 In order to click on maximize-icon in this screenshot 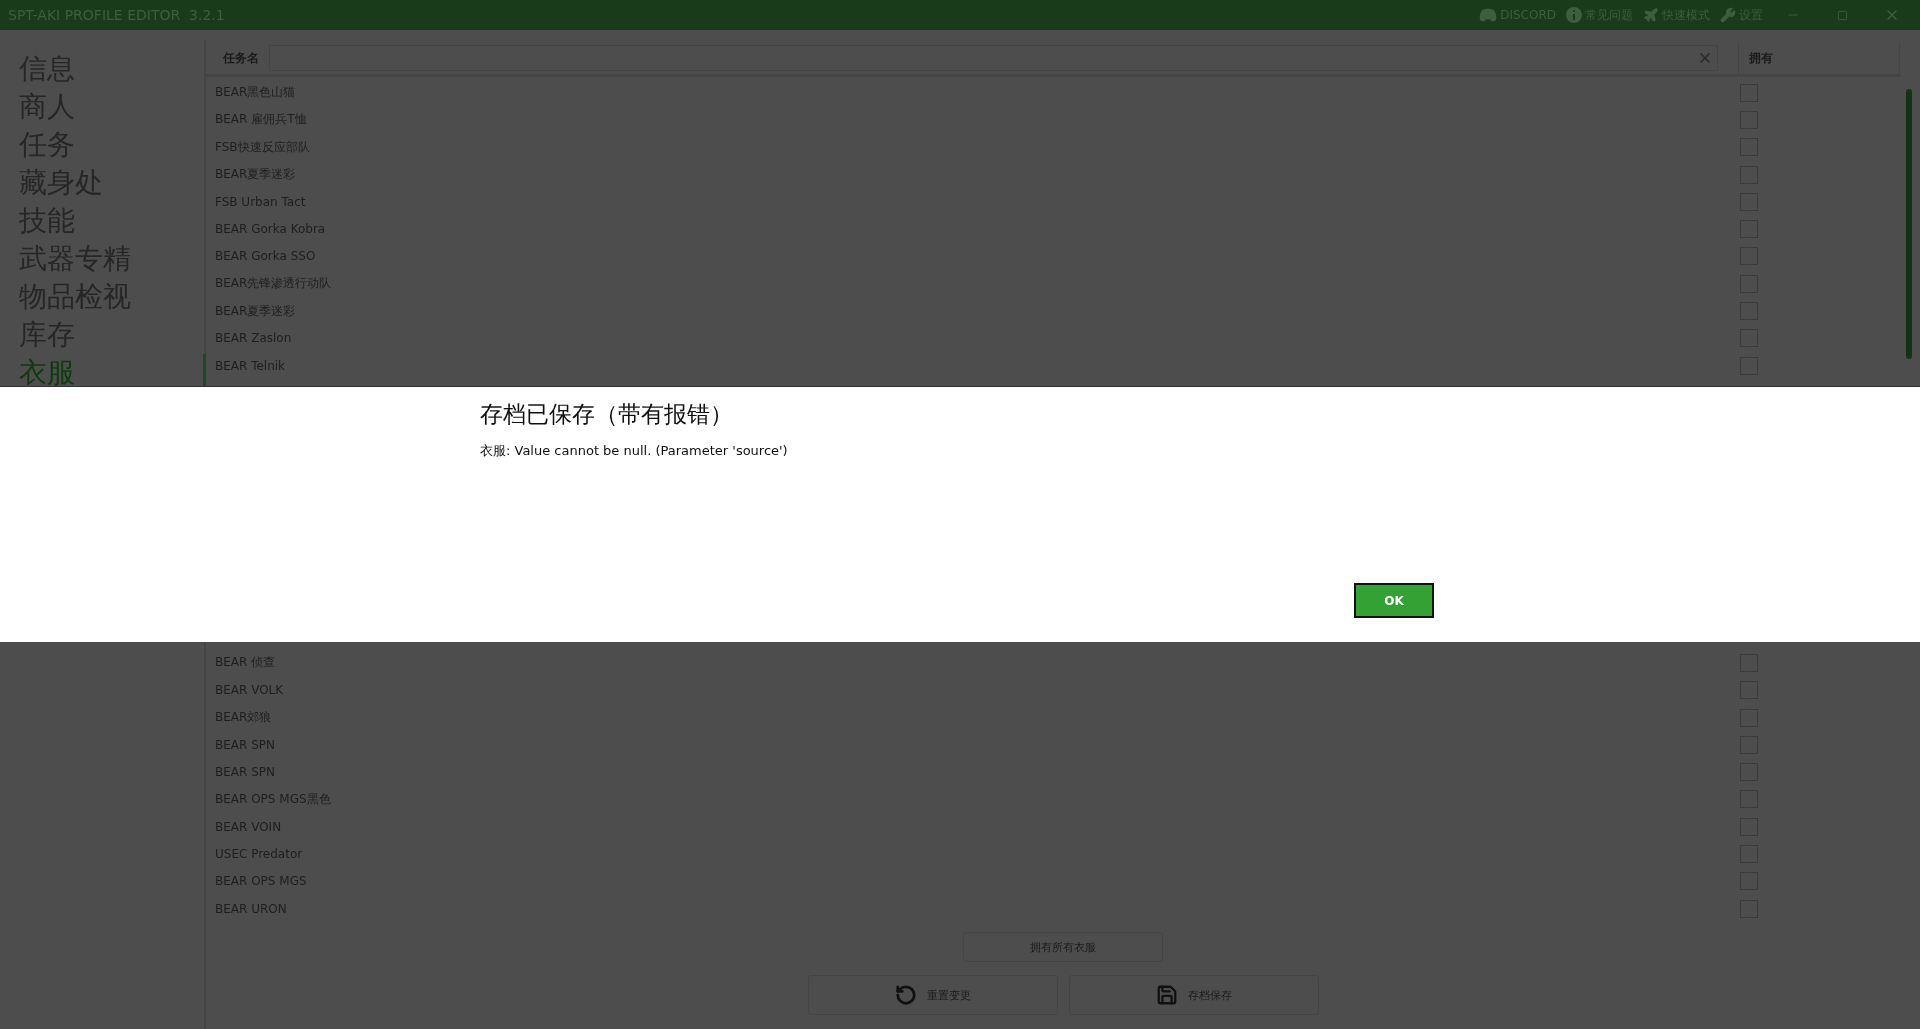, I will do `click(1842, 15)`.